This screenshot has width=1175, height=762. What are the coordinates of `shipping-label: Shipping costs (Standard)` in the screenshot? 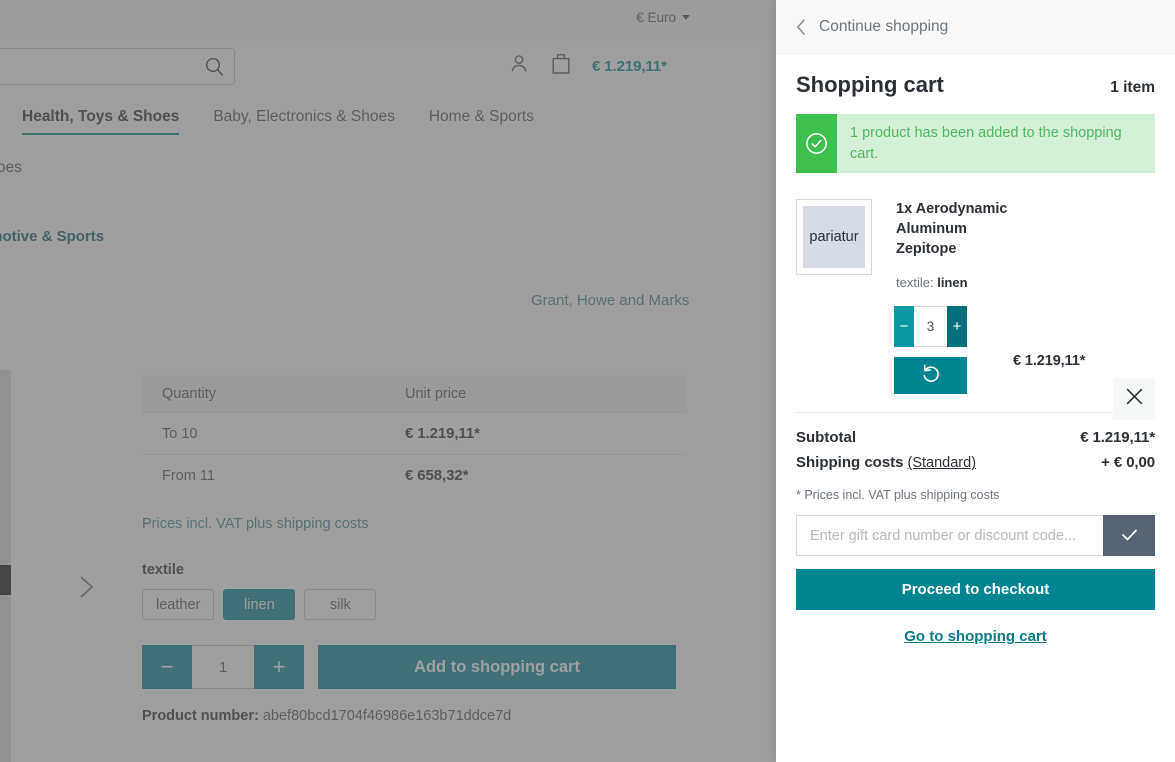 It's located at (886, 462).